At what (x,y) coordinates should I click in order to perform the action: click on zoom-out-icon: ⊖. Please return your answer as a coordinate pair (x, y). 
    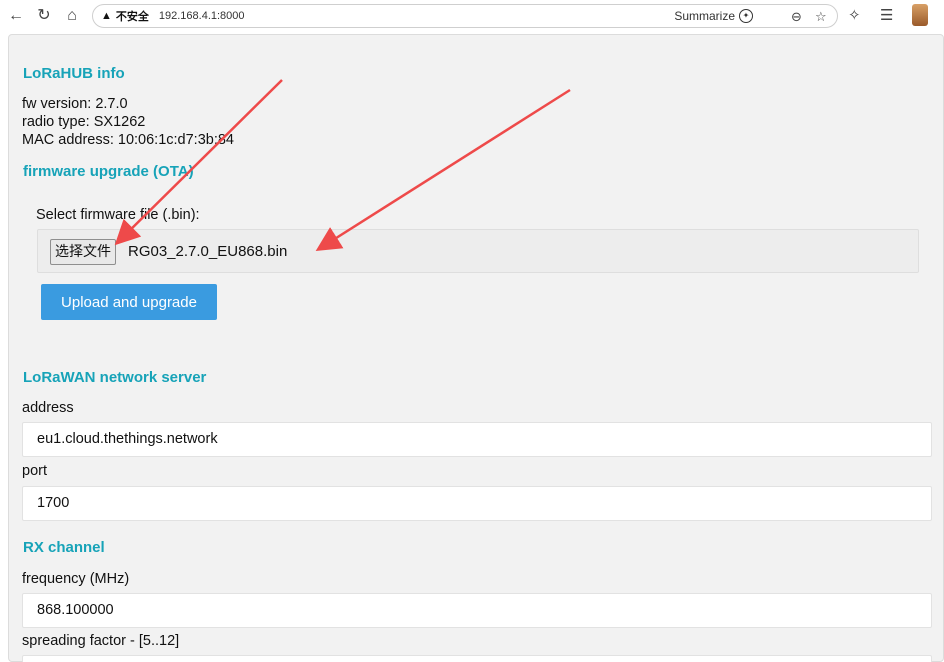
    Looking at the image, I should click on (796, 17).